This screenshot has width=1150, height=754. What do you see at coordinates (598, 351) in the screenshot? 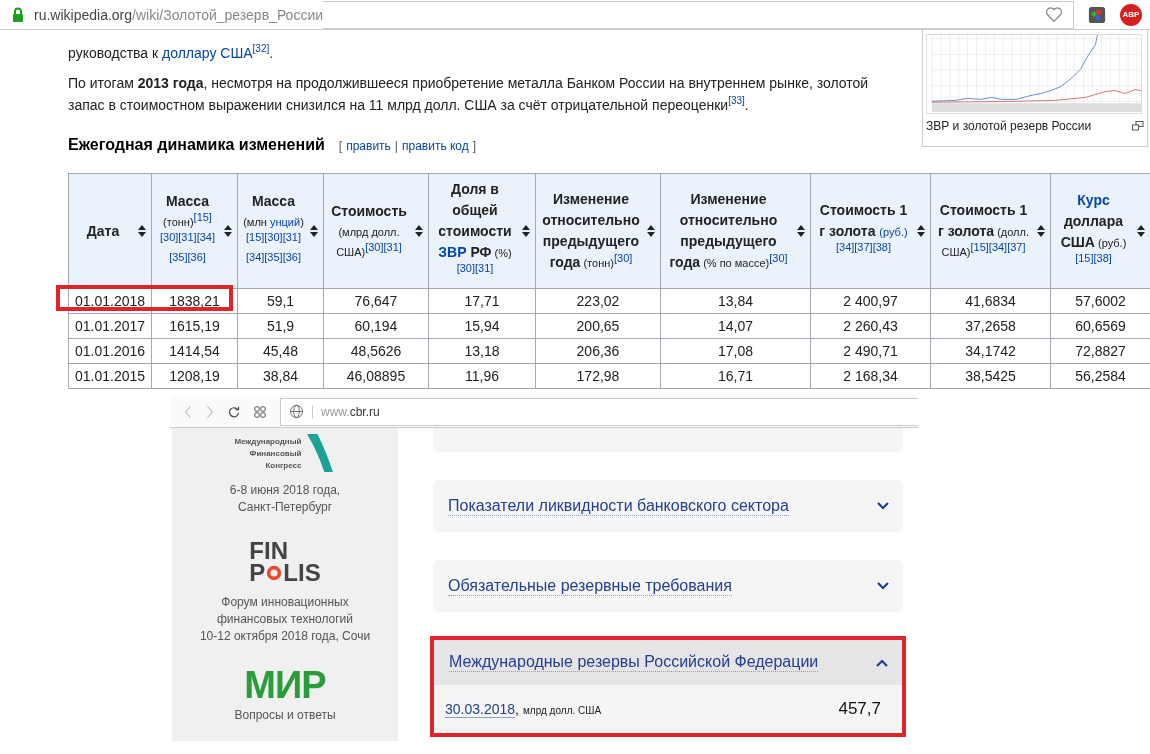
I see `table-cell: 206,36` at bounding box center [598, 351].